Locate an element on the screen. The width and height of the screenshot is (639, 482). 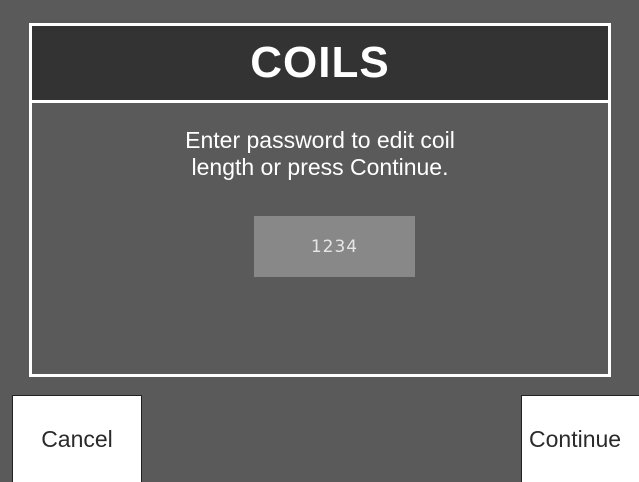
dialog-title: COILS is located at coordinates (320, 62).